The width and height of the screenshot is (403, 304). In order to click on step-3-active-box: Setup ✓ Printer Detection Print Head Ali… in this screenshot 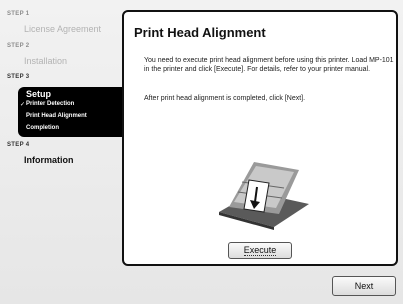, I will do `click(70, 112)`.